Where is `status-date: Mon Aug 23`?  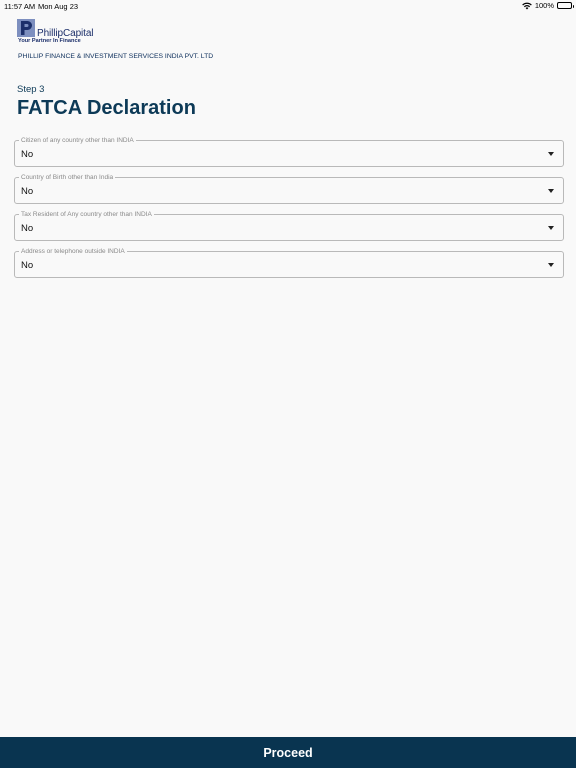
status-date: Mon Aug 23 is located at coordinates (58, 6).